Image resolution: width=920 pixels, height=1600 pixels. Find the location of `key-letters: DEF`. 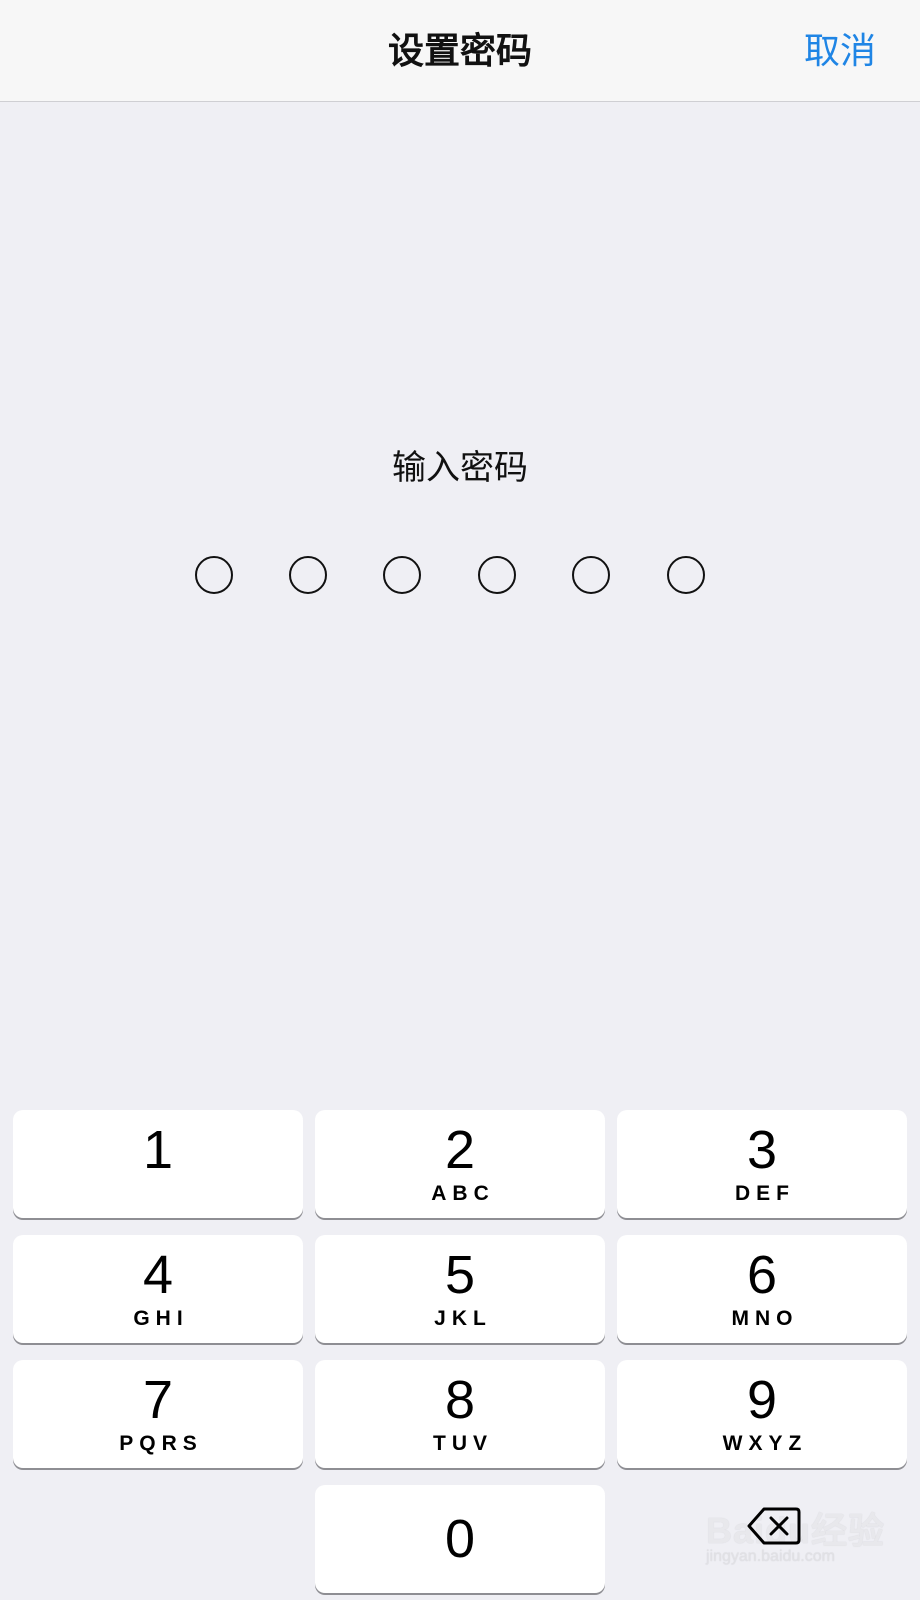

key-letters: DEF is located at coordinates (765, 1193).